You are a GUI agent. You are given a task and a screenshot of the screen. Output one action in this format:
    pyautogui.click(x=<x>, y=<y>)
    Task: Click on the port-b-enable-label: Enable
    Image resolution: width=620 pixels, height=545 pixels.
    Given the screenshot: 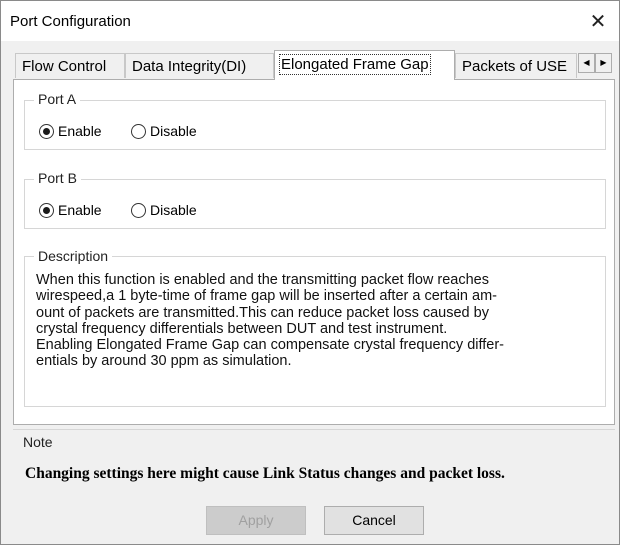 What is the action you would take?
    pyautogui.click(x=80, y=210)
    